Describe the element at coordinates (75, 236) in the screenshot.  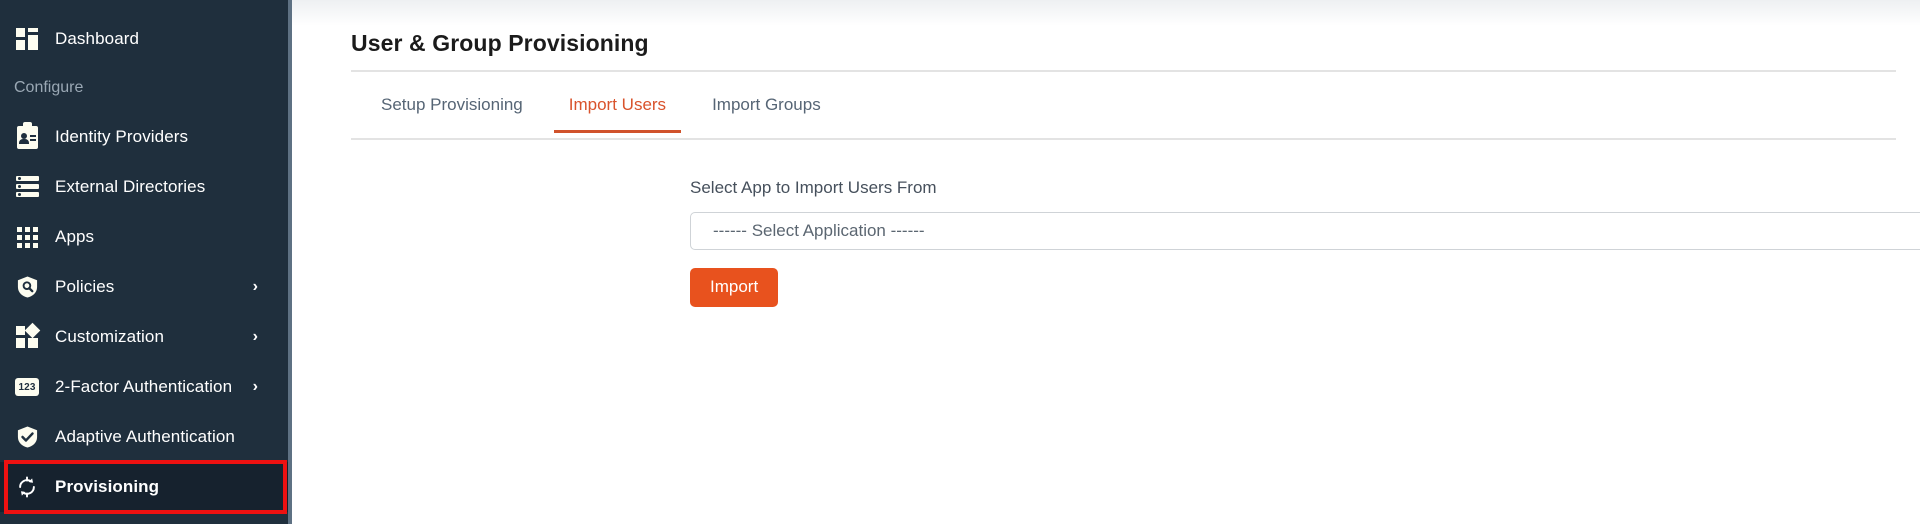
I see `sidebar-item-label: Apps` at that location.